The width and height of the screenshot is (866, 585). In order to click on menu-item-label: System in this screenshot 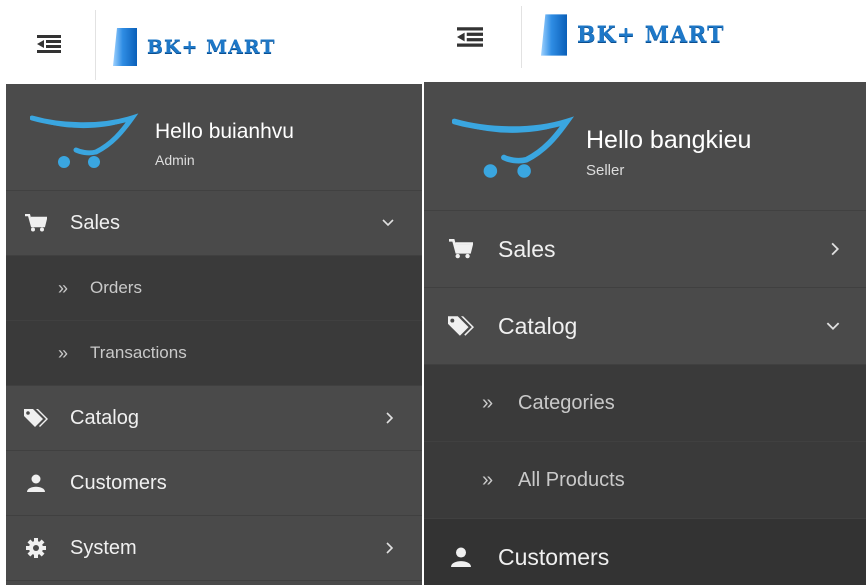, I will do `click(103, 547)`.